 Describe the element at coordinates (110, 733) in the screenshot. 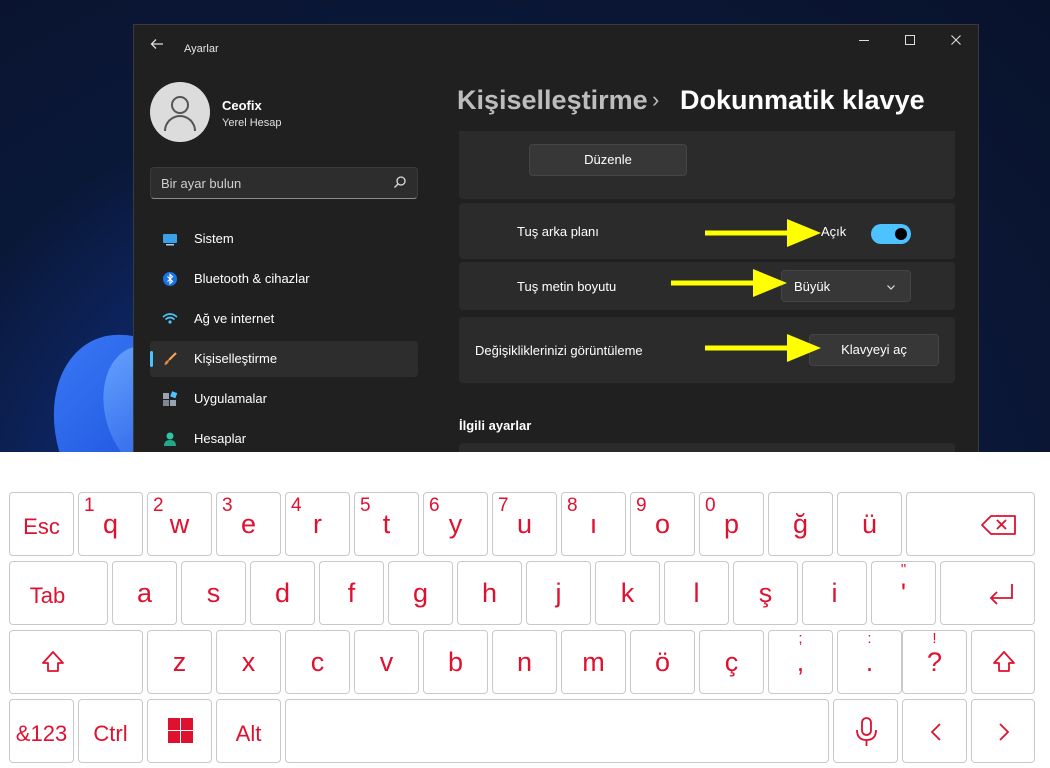

I see `key-label: Ctrl` at that location.